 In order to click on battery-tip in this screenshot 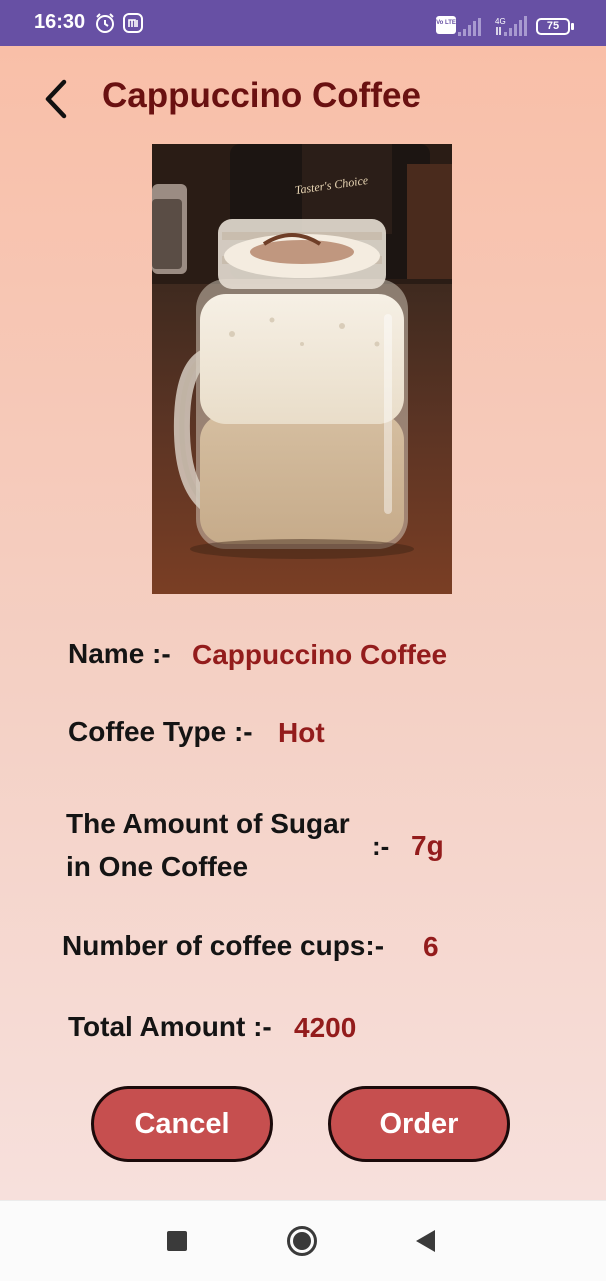, I will do `click(572, 26)`.